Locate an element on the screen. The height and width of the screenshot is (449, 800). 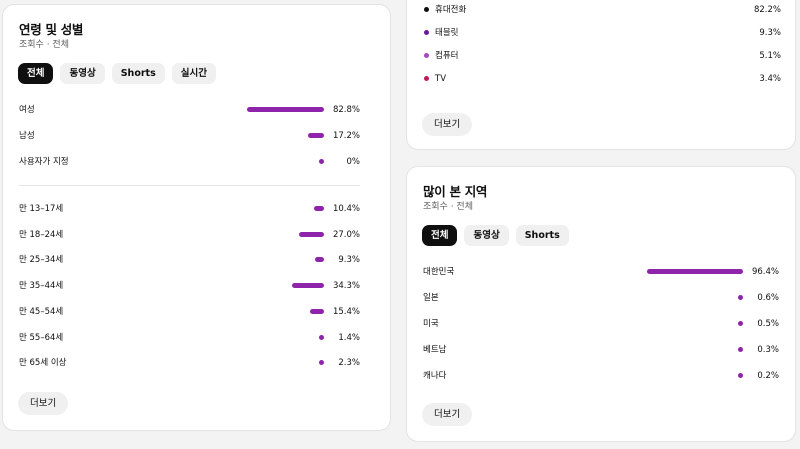
row-label: 컴퓨터 is located at coordinates (447, 56).